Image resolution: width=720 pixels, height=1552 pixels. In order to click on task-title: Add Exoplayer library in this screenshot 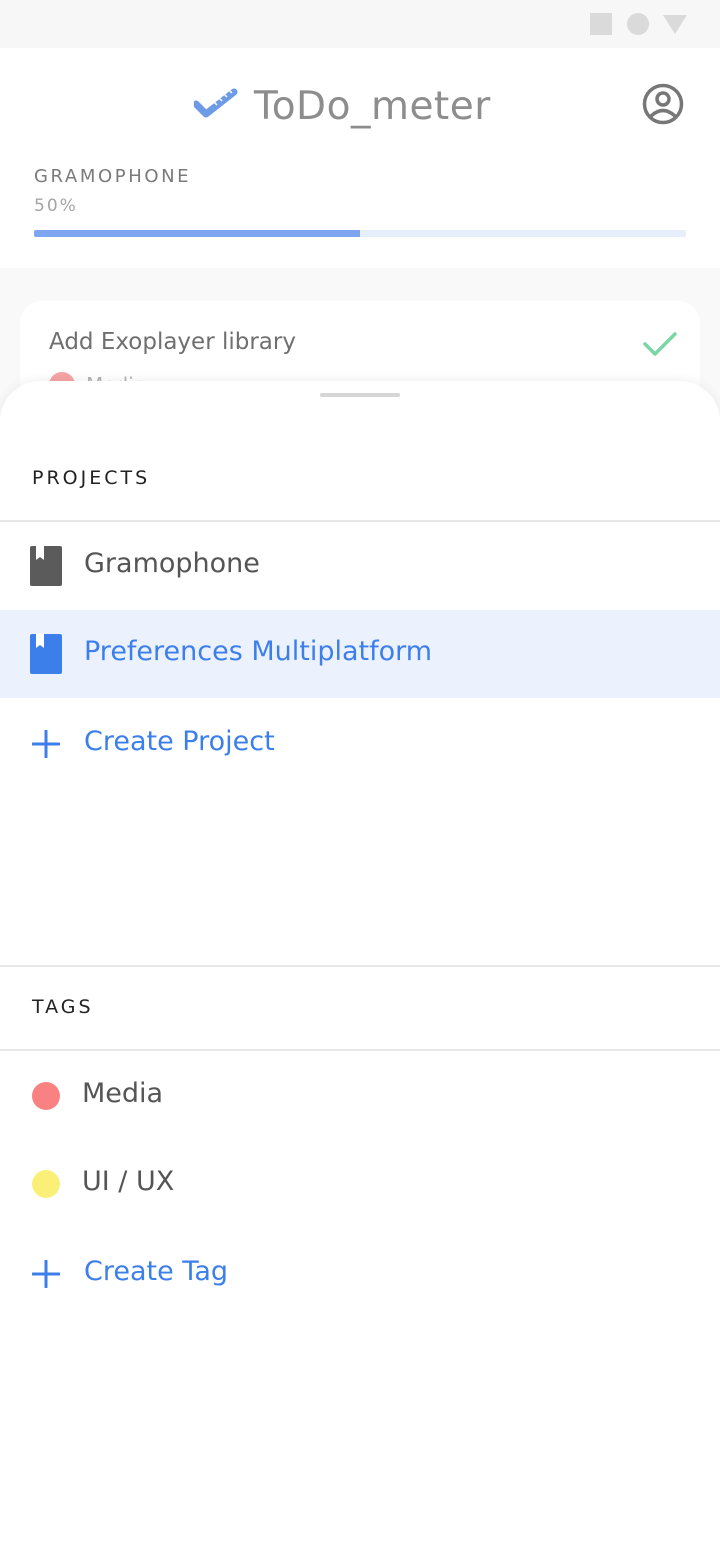, I will do `click(172, 342)`.